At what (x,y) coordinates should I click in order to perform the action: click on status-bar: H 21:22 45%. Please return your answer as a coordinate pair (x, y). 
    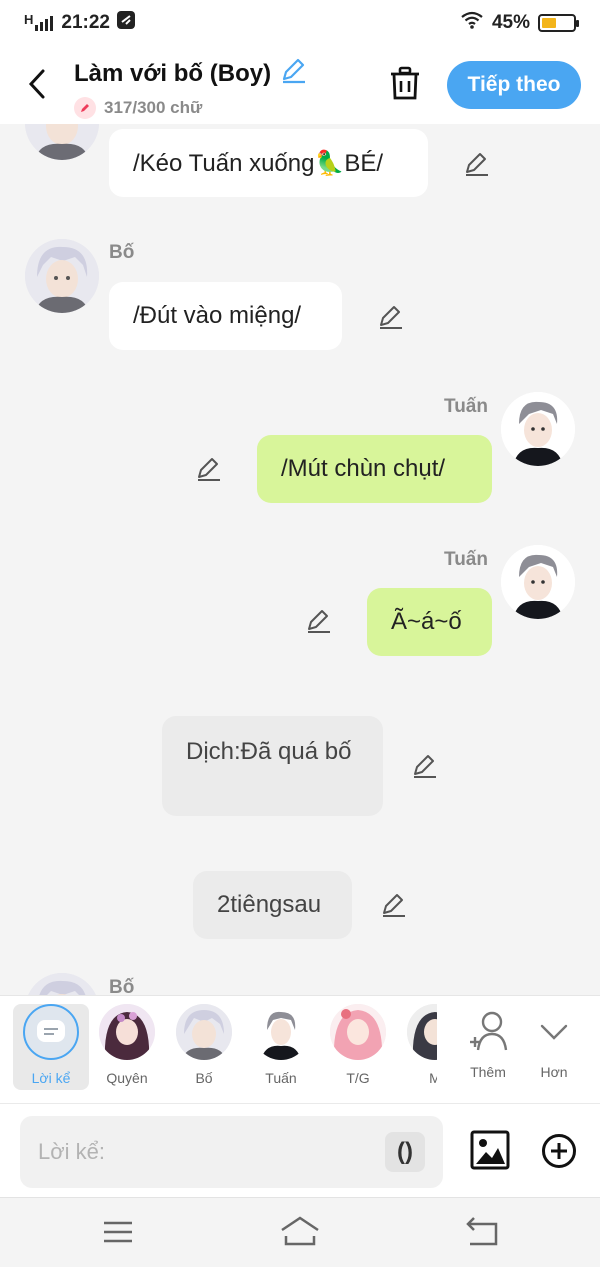
    Looking at the image, I should click on (300, 23).